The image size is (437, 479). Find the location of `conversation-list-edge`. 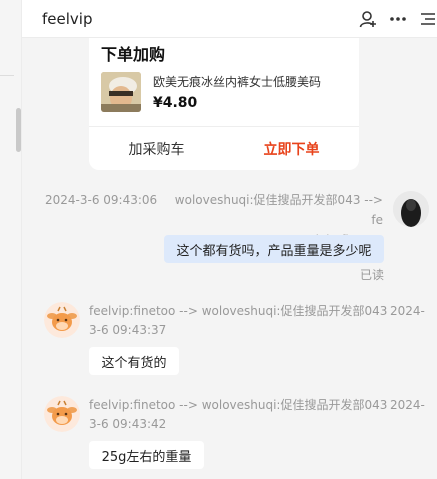

conversation-list-edge is located at coordinates (11, 239).